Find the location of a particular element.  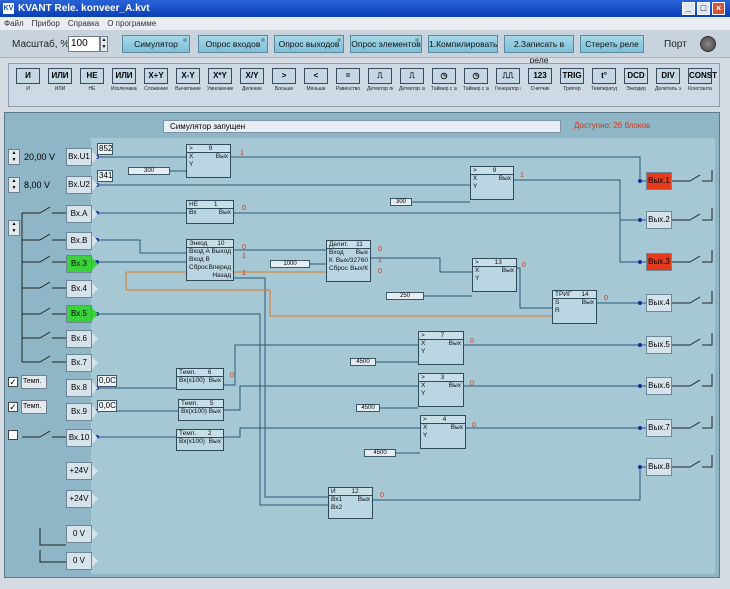

compile-button: 1.Компилировать is located at coordinates (463, 44).